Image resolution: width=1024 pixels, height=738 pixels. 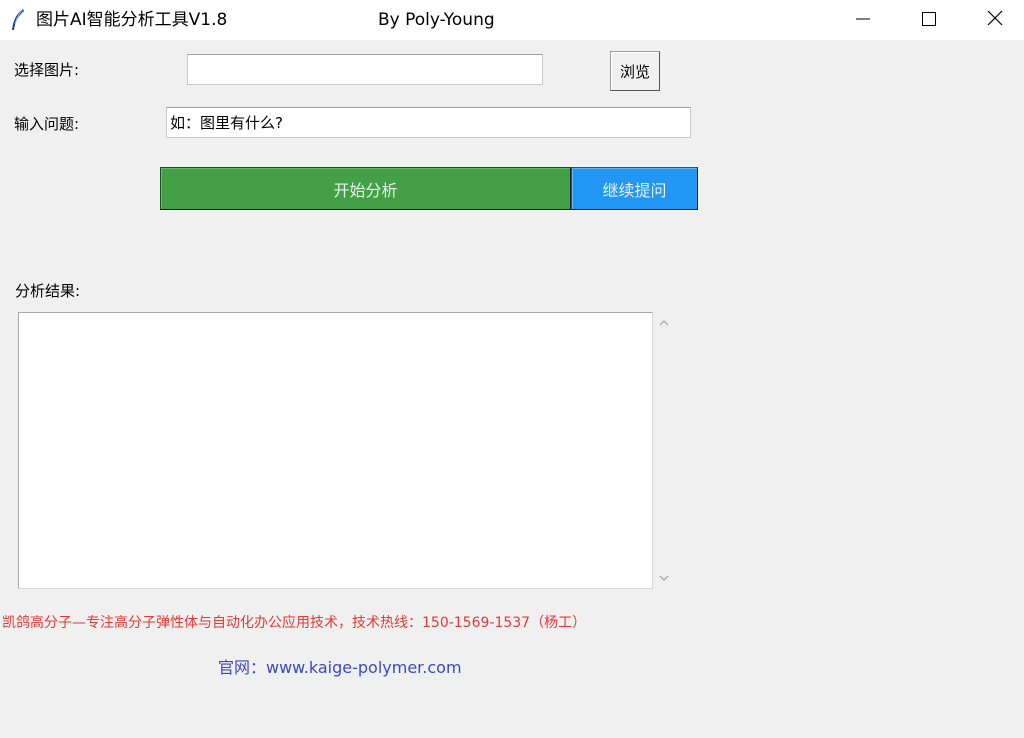 I want to click on continue-question-button: 继续提问, so click(x=634, y=188).